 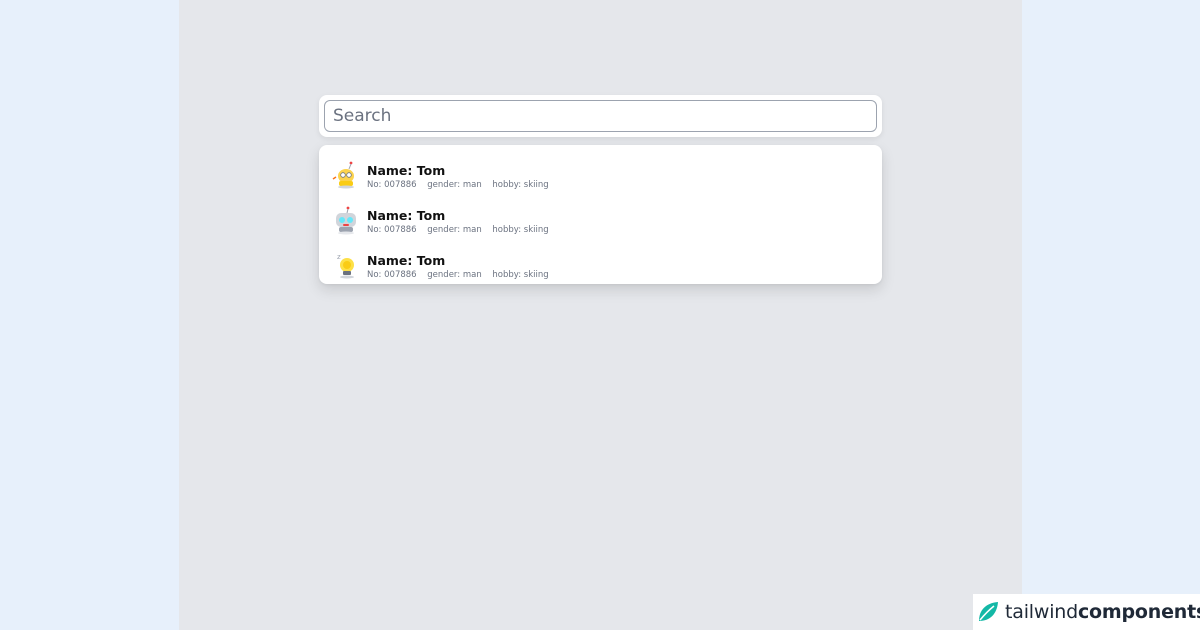 What do you see at coordinates (1138, 612) in the screenshot?
I see `brand-name-bold: components` at bounding box center [1138, 612].